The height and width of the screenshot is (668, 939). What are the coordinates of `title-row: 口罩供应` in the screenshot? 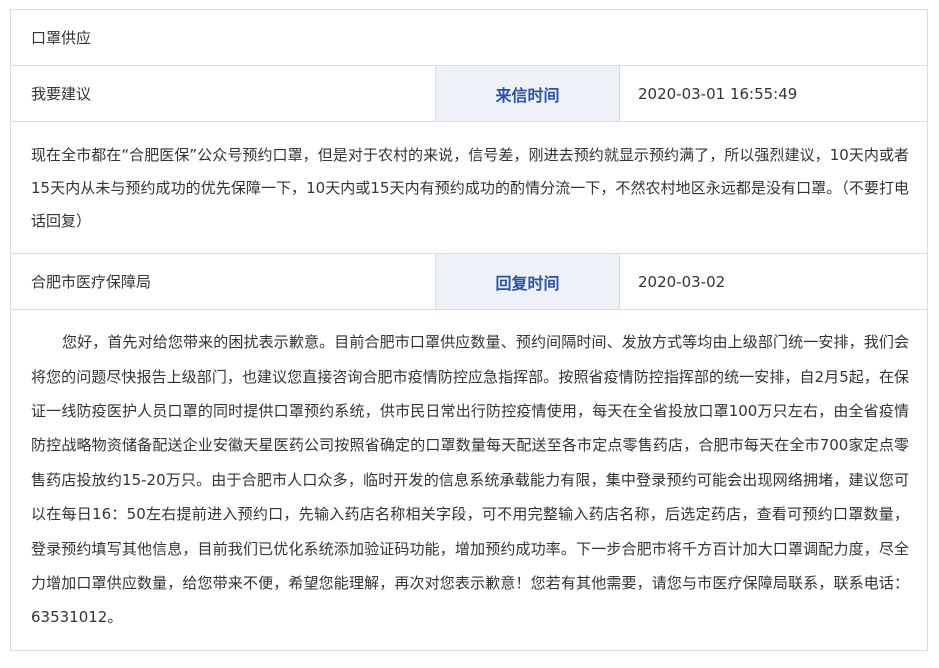 It's located at (469, 37).